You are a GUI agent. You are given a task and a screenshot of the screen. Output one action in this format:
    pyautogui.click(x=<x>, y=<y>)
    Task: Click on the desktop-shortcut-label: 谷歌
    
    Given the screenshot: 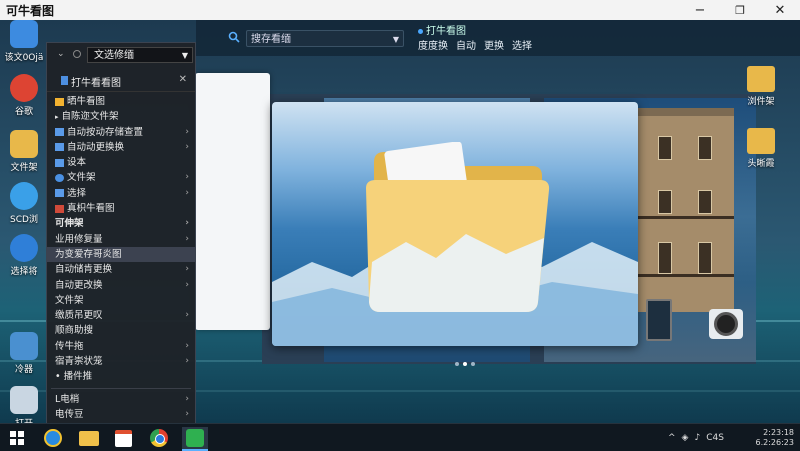 What is the action you would take?
    pyautogui.click(x=23, y=112)
    